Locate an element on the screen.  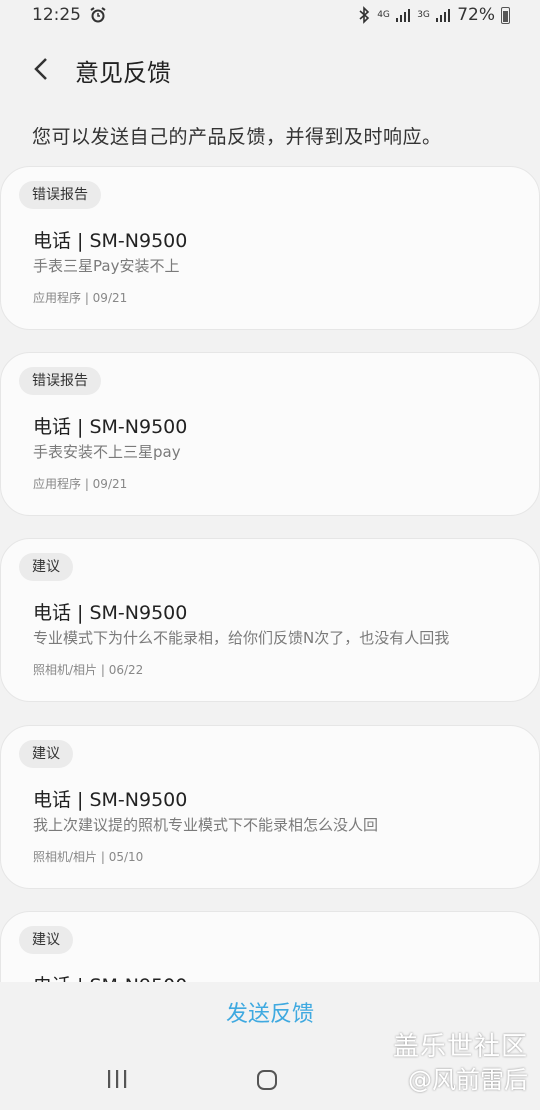
battery-percent: 72% is located at coordinates (476, 15).